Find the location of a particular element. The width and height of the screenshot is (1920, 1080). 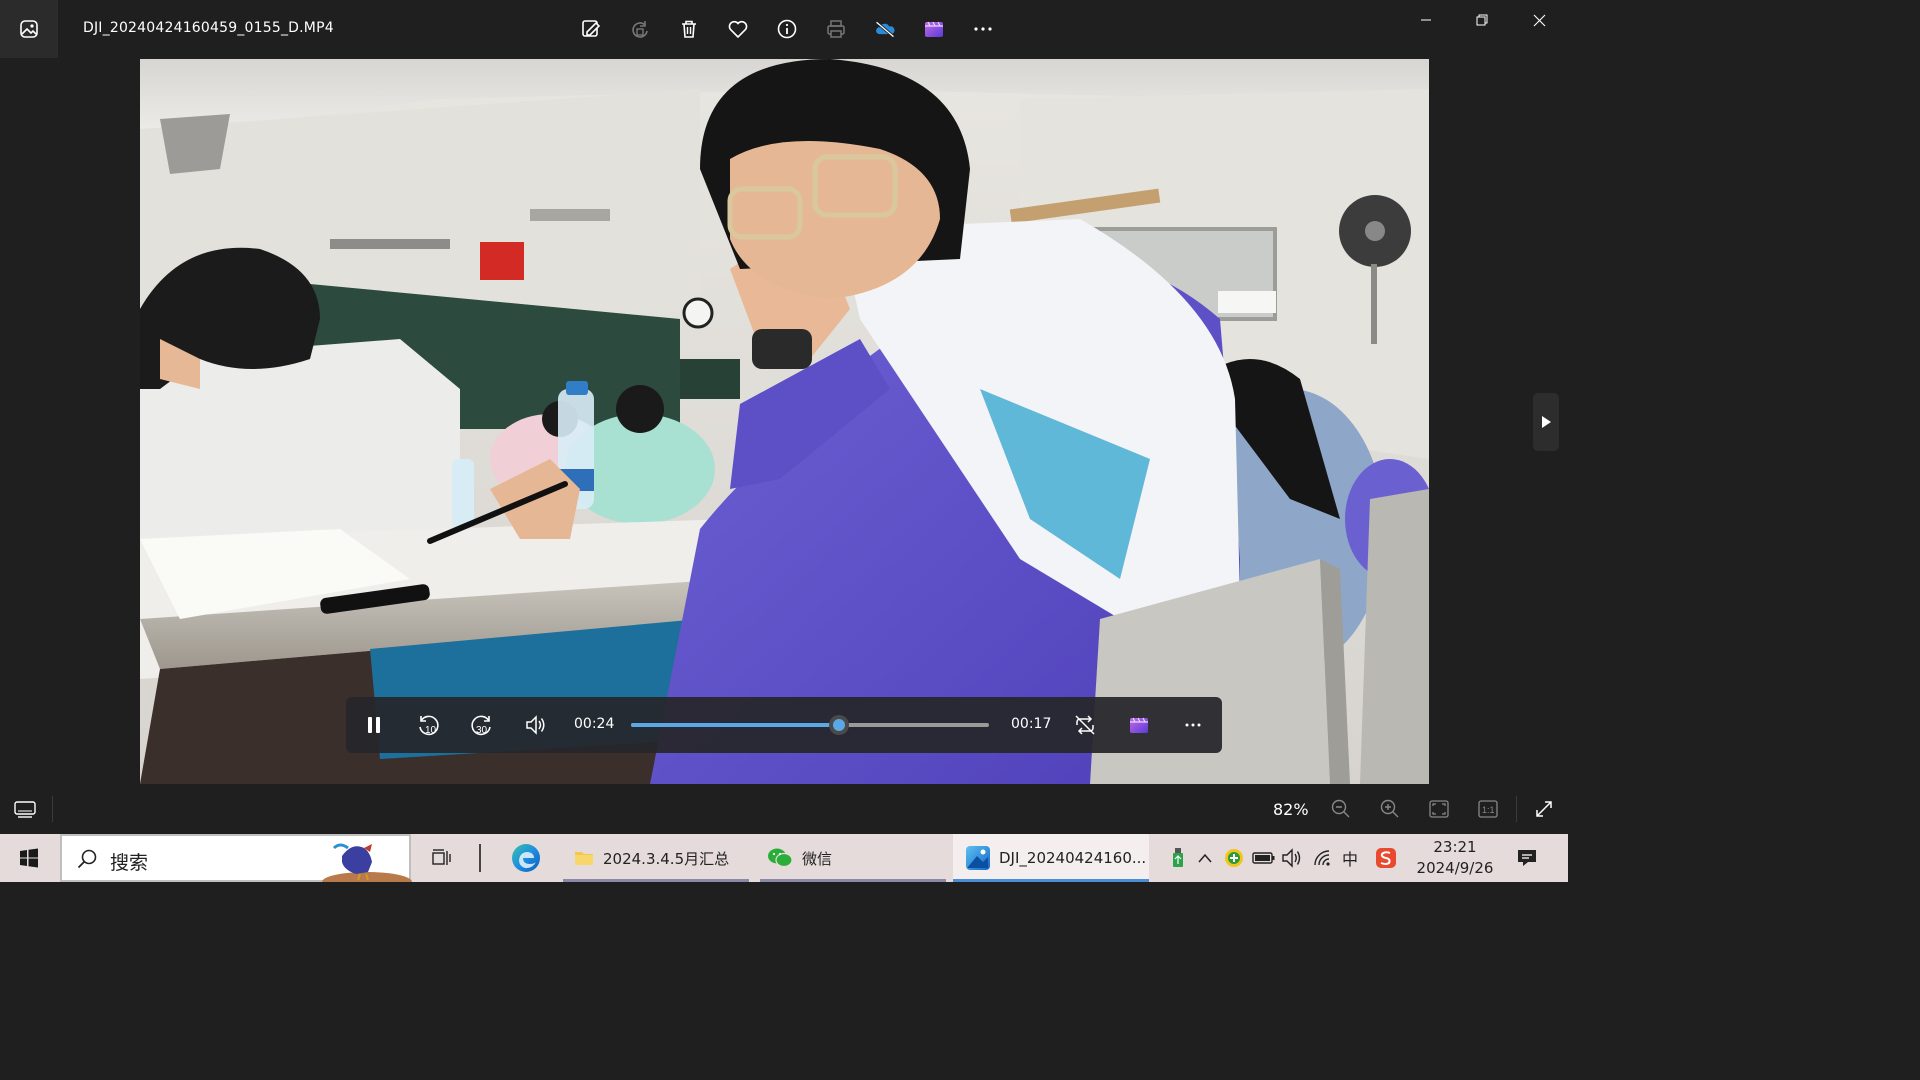

skip-back-label: 10 is located at coordinates (431, 730).